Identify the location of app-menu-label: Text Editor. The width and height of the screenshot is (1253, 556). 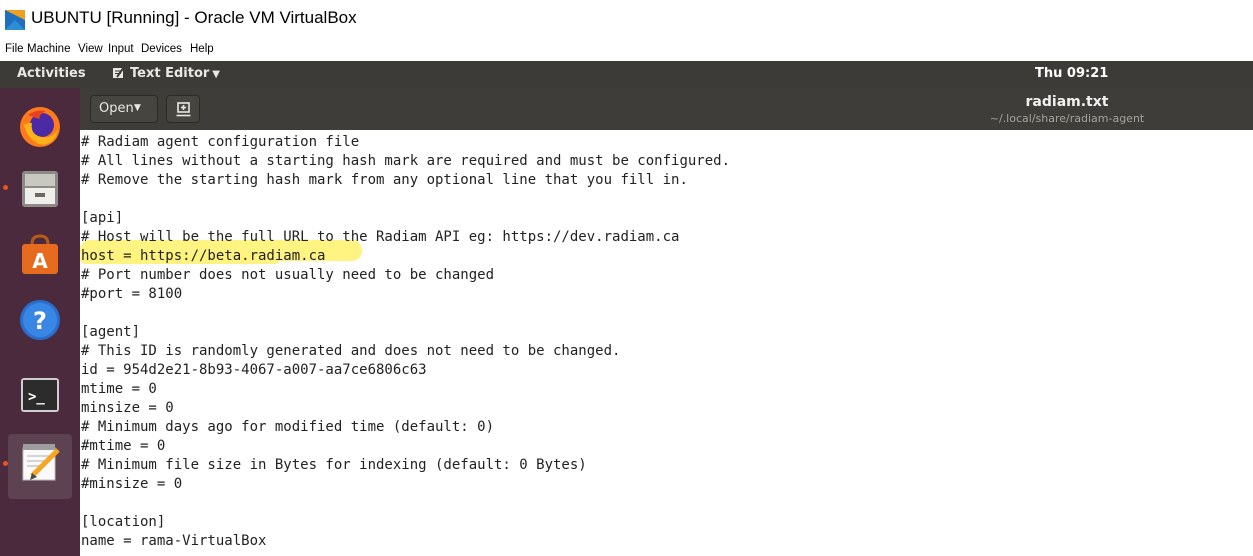
(170, 73).